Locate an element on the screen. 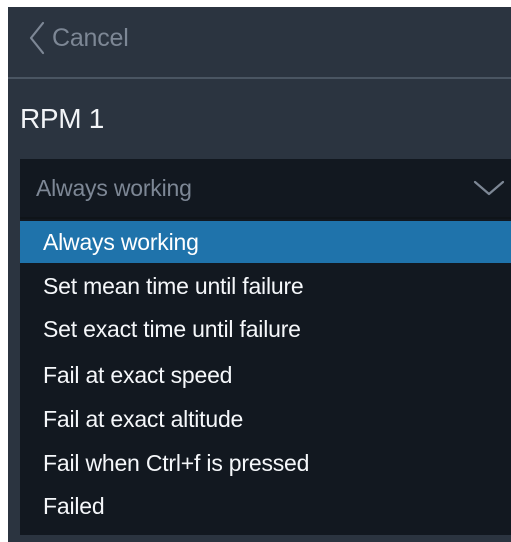 The height and width of the screenshot is (542, 511). option-always-working: Always working is located at coordinates (265, 242).